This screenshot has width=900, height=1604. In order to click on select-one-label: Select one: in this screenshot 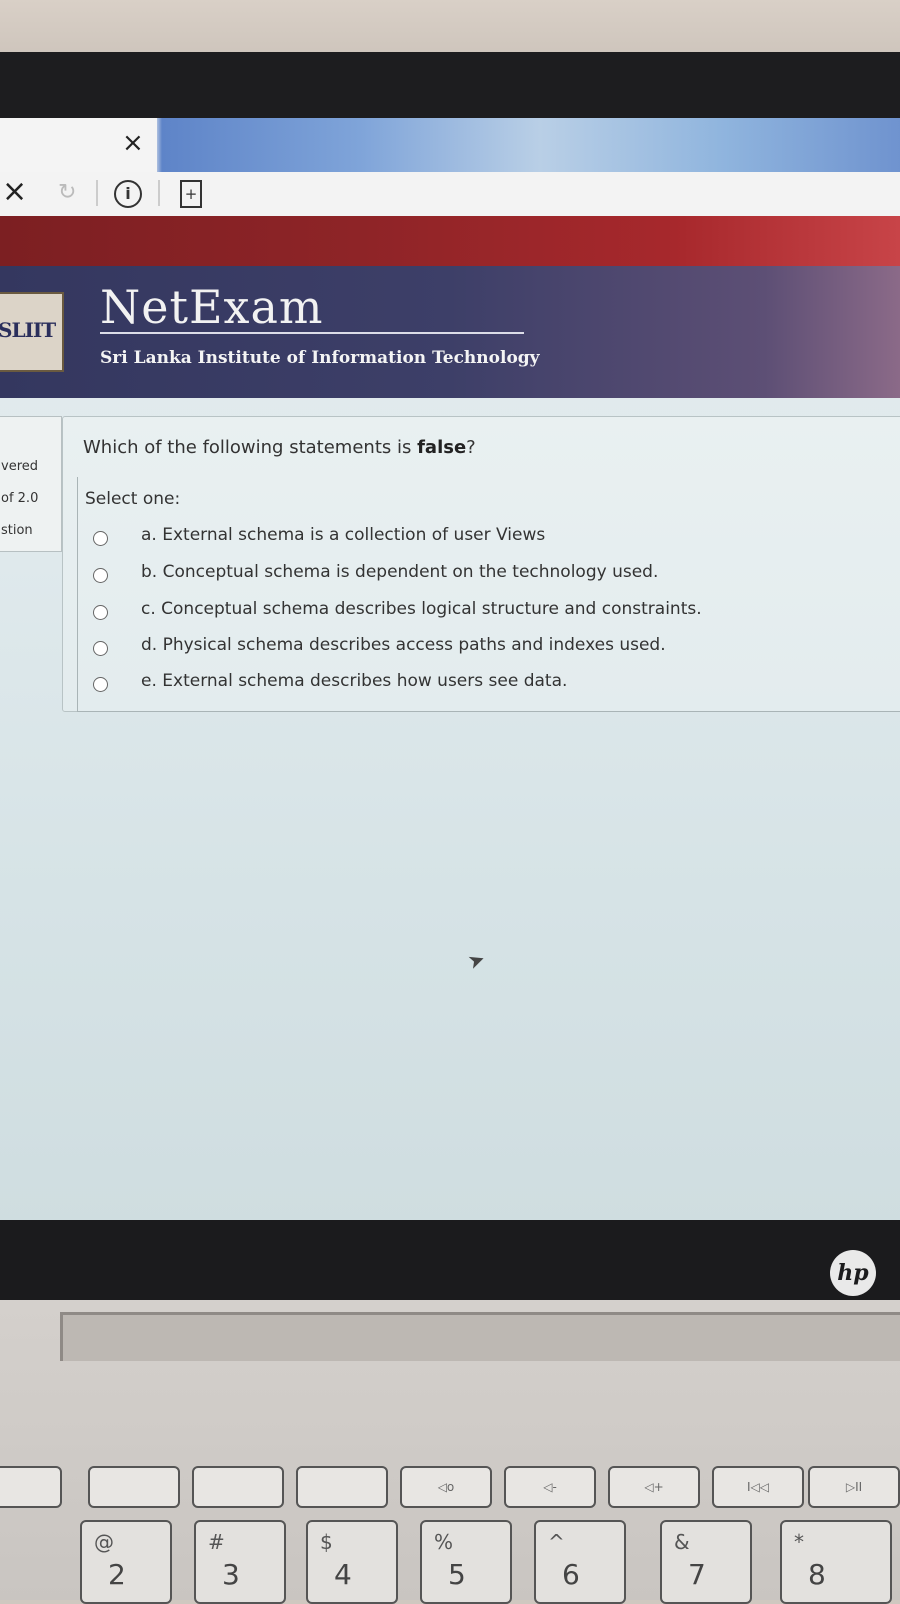, I will do `click(133, 499)`.